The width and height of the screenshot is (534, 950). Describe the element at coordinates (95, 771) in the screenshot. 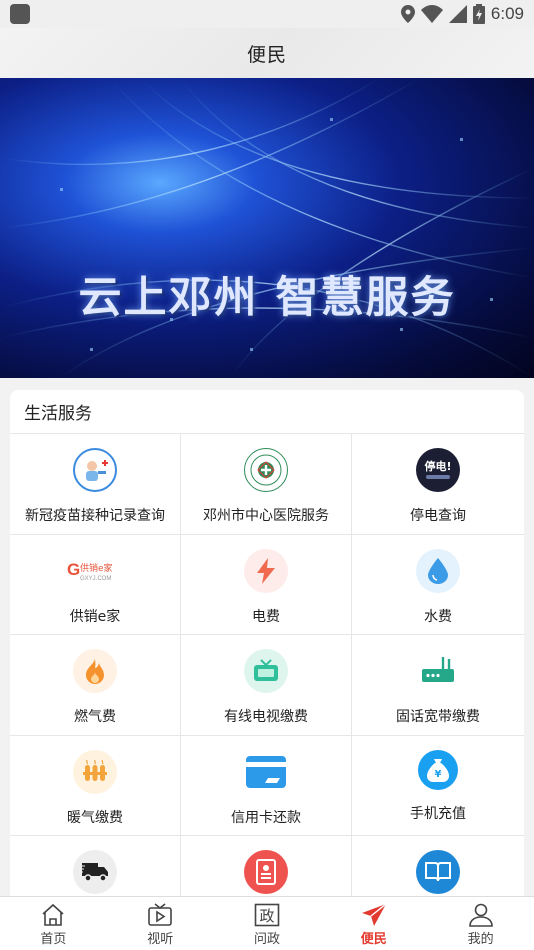

I see `heater-icon` at that location.